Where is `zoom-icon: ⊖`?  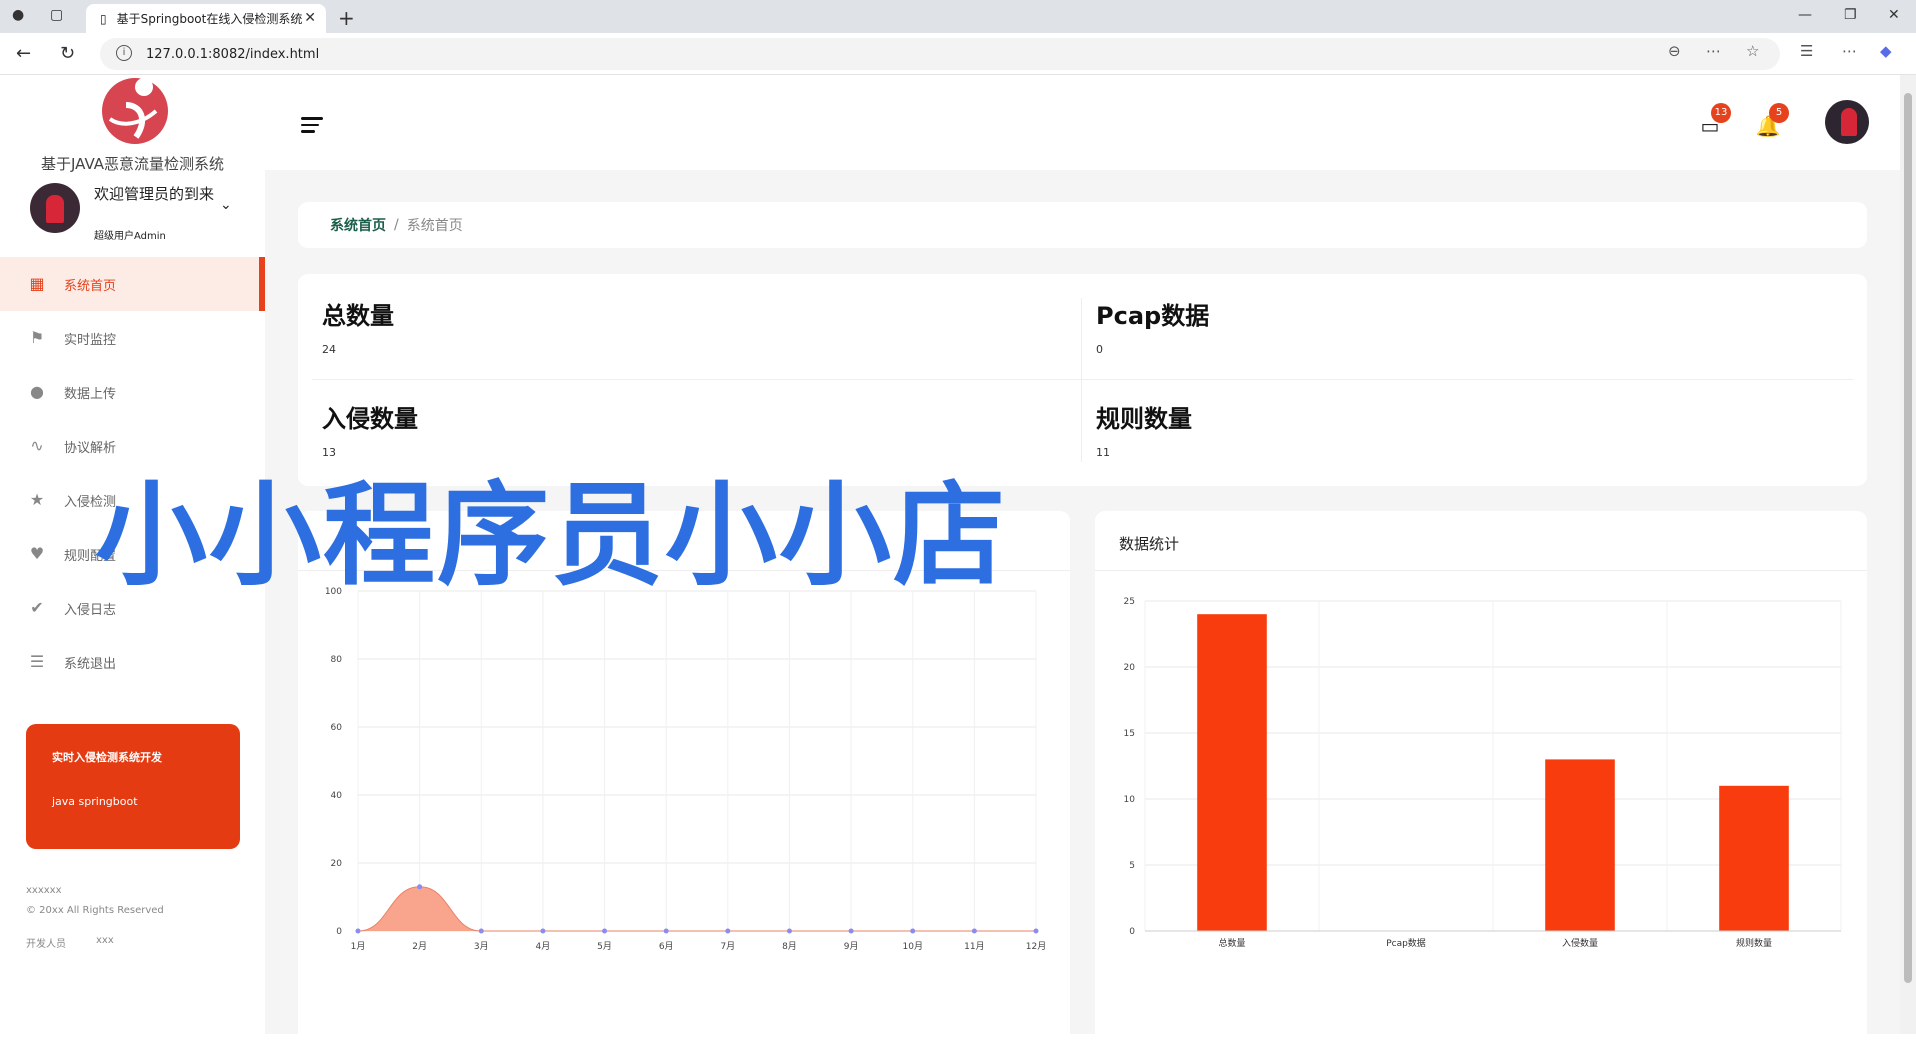 zoom-icon: ⊖ is located at coordinates (1674, 51).